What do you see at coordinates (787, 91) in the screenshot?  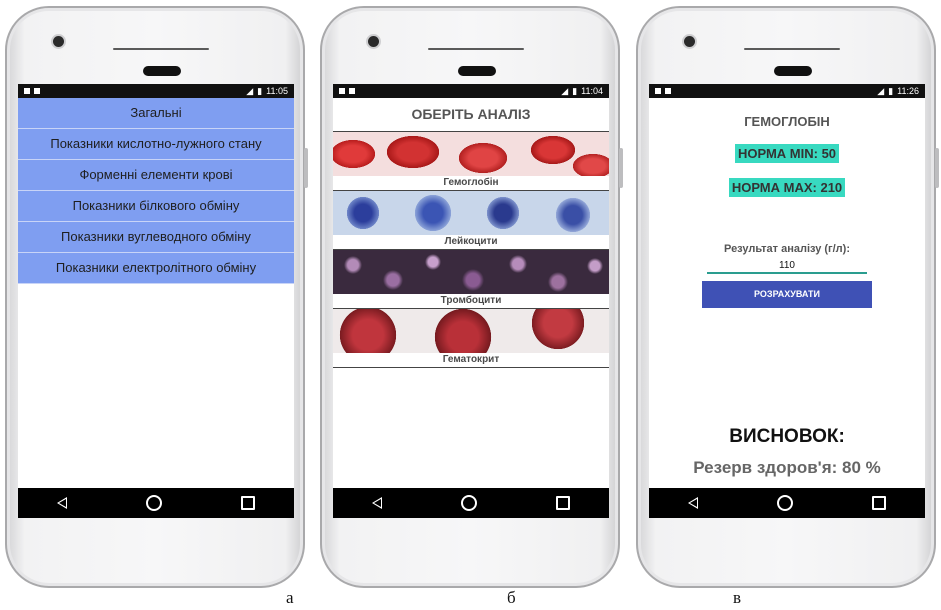 I see `status-bar: ◢ ▮ 11:26` at bounding box center [787, 91].